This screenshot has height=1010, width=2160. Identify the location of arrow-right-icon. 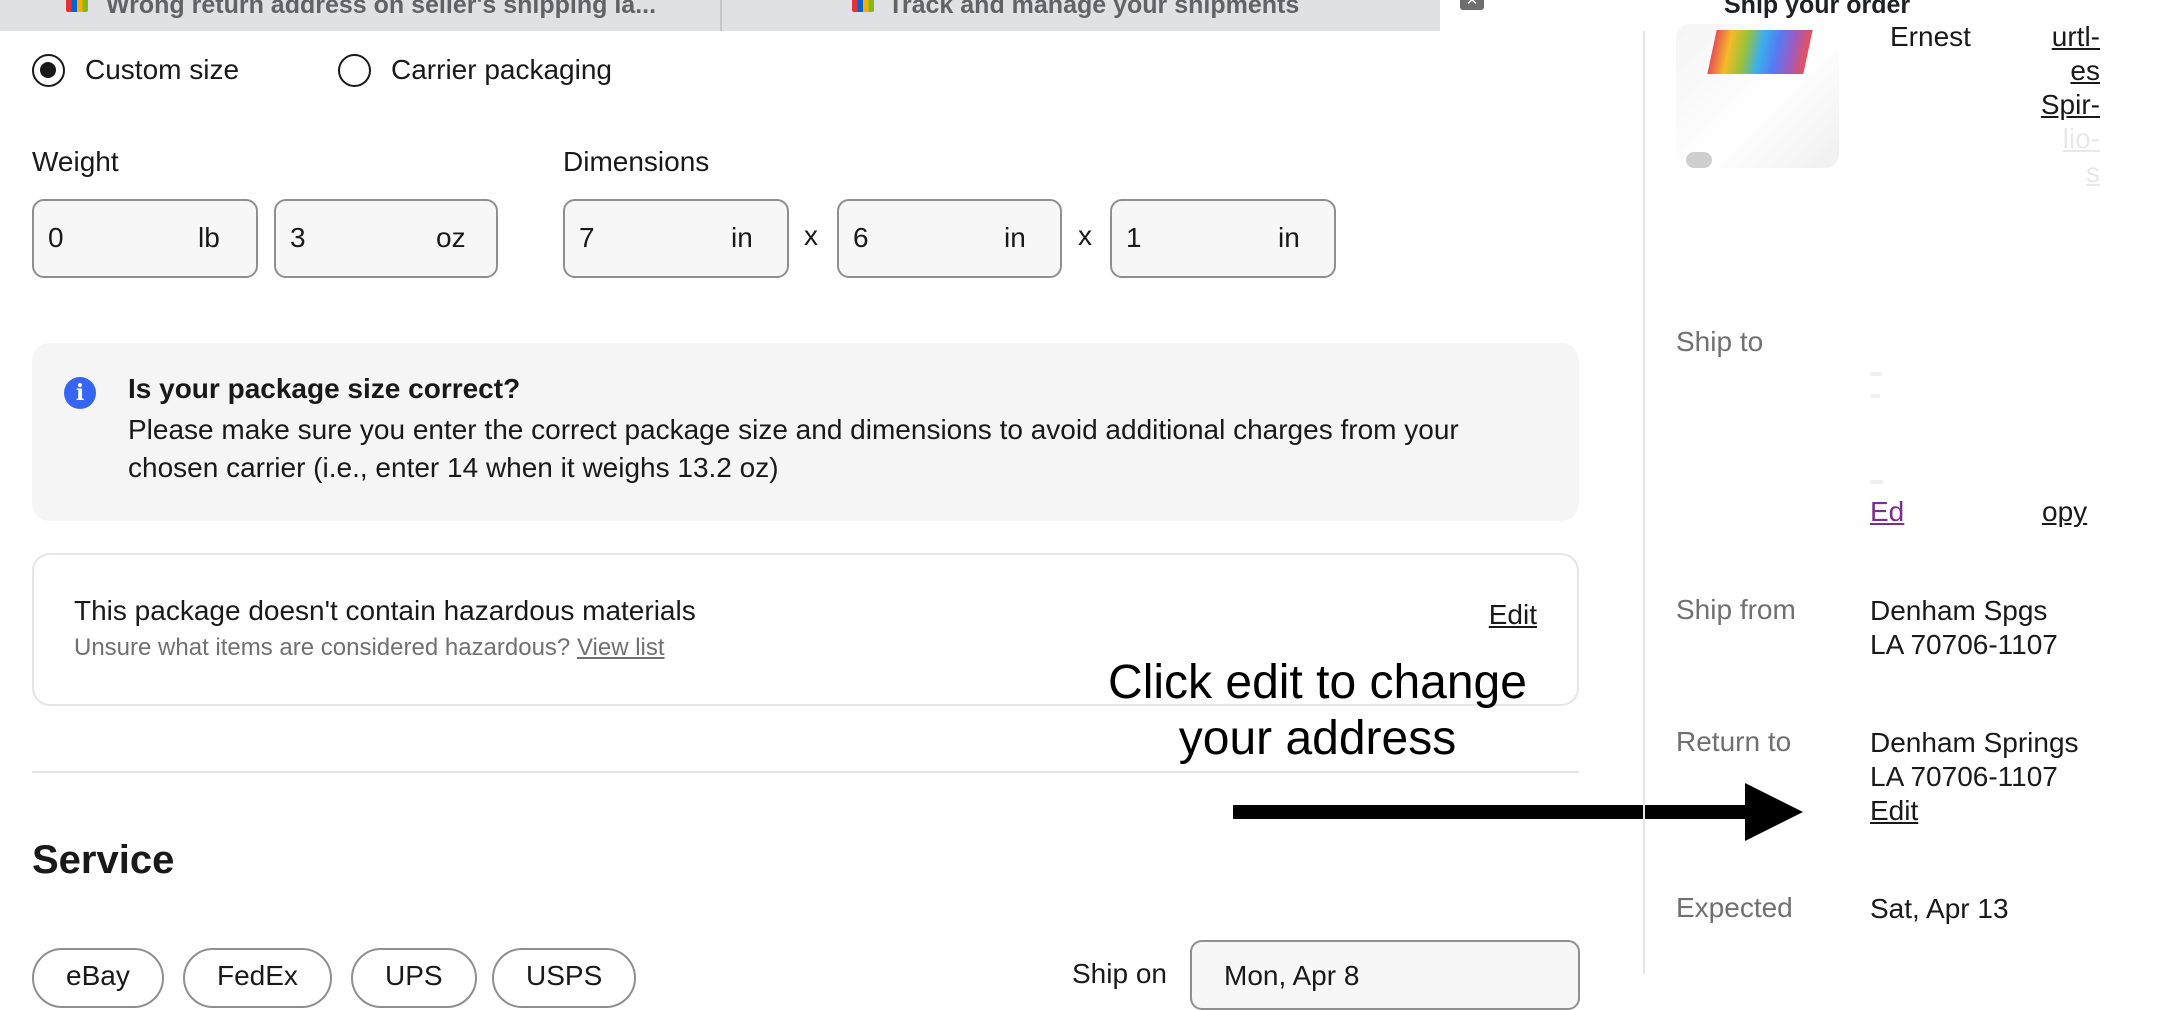
(1774, 812).